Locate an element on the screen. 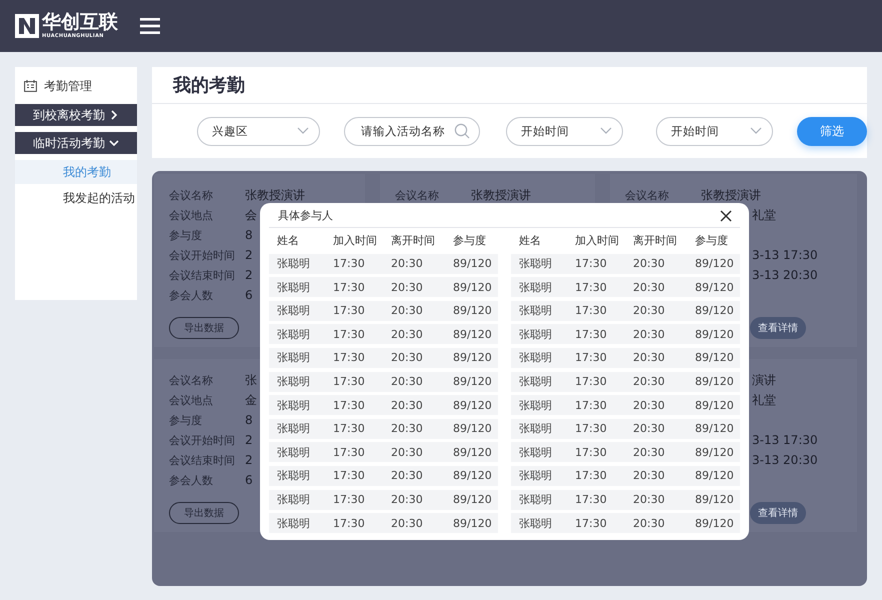 The width and height of the screenshot is (882, 600). menu-icon is located at coordinates (150, 26).